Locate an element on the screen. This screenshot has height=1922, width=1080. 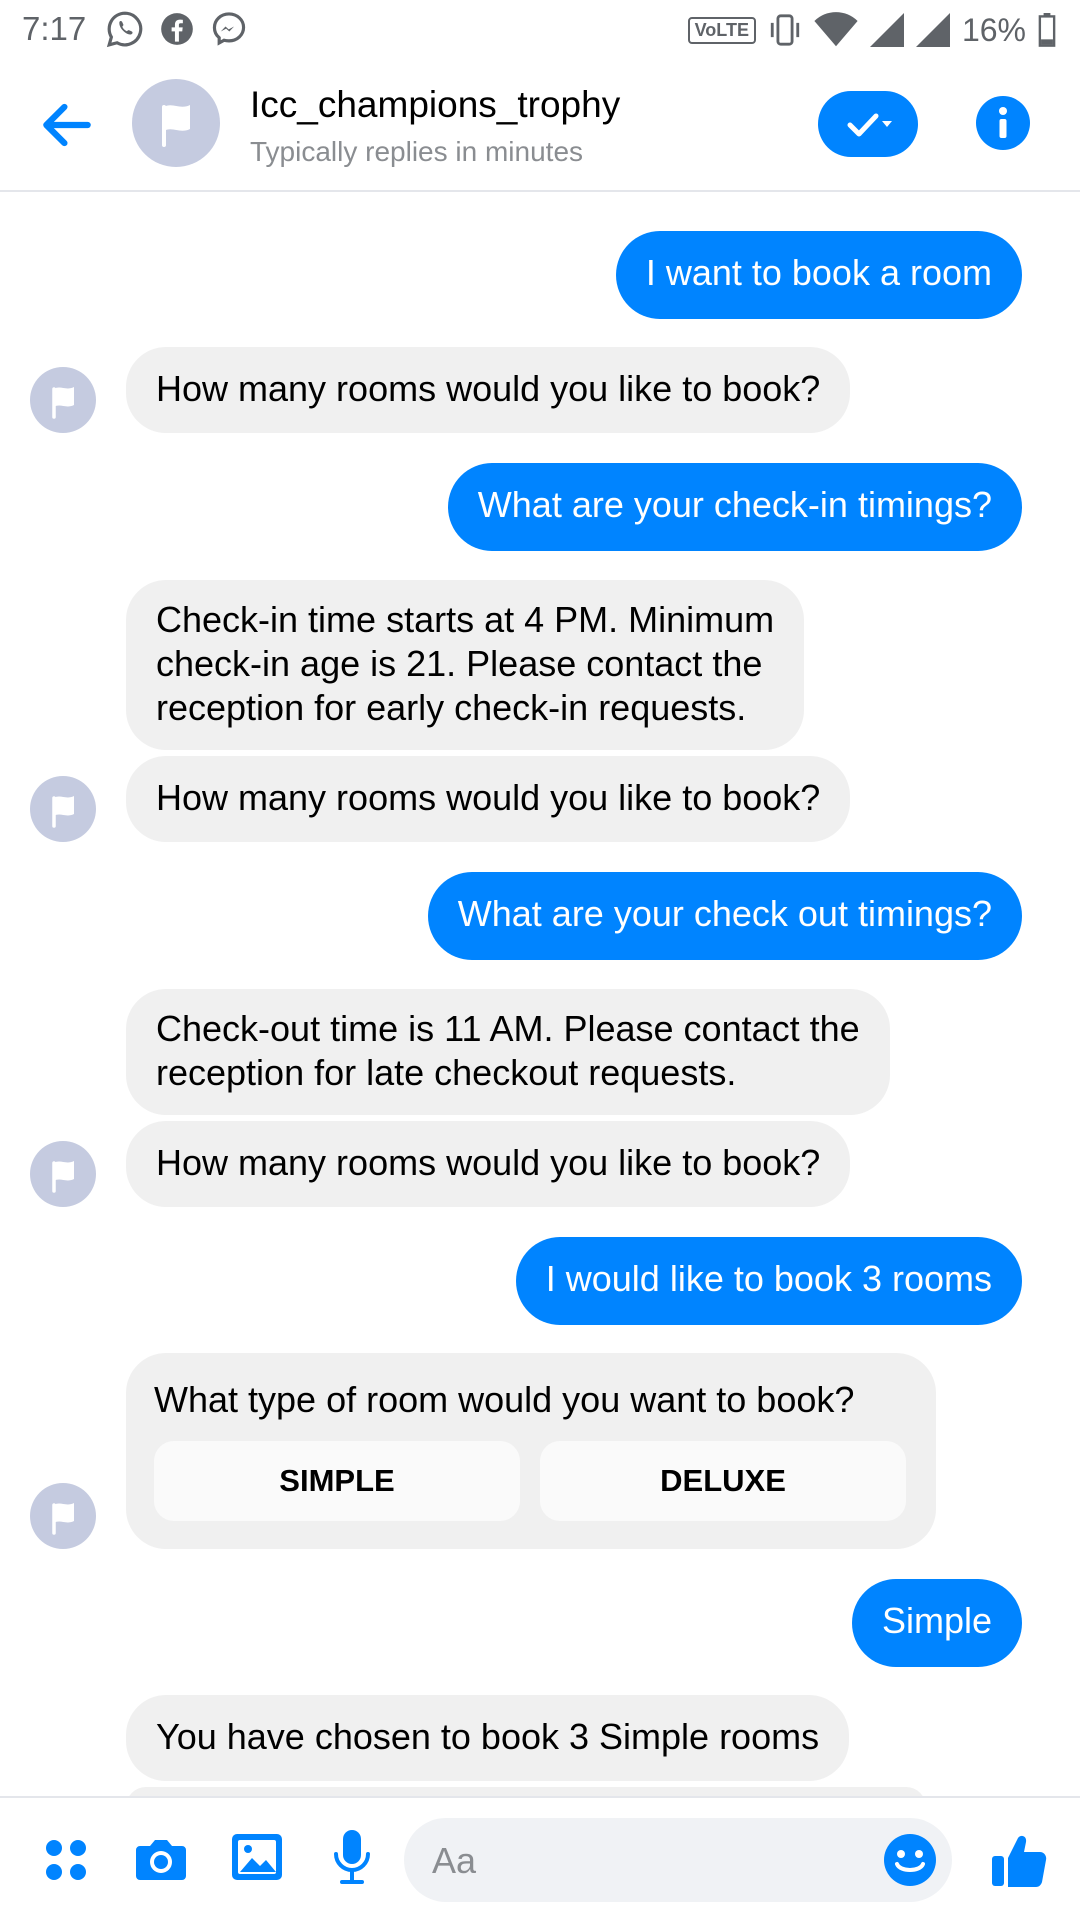
gallery-icon is located at coordinates (257, 1857).